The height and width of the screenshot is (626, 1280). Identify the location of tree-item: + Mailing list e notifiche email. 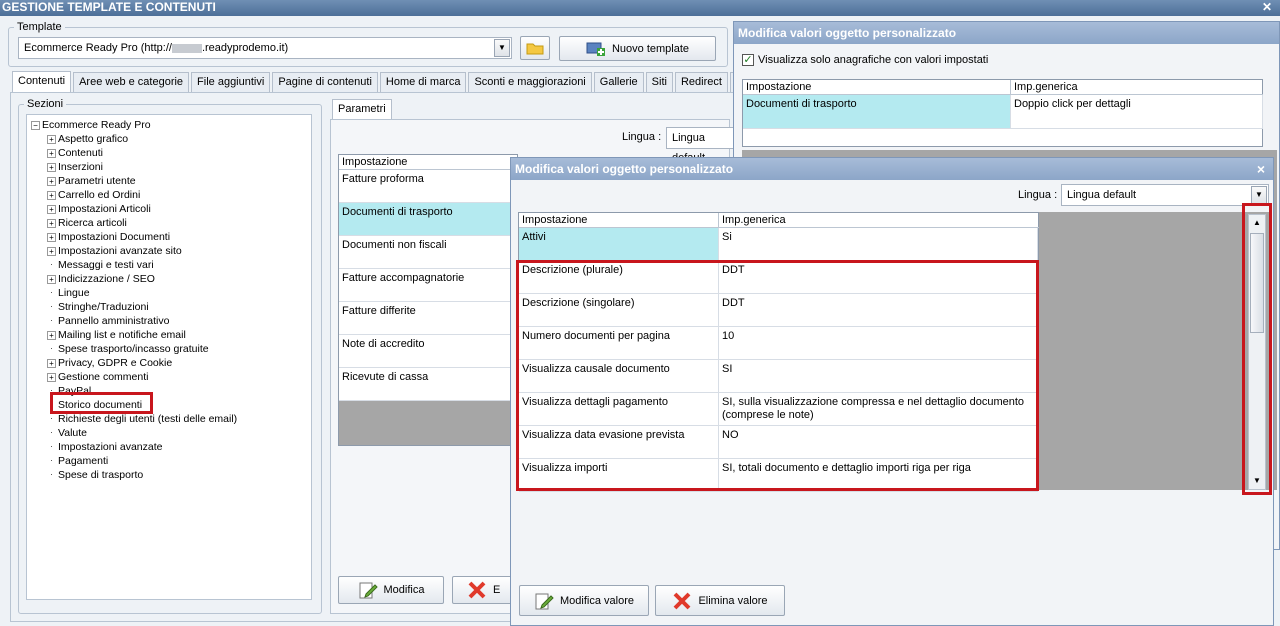
(116, 335).